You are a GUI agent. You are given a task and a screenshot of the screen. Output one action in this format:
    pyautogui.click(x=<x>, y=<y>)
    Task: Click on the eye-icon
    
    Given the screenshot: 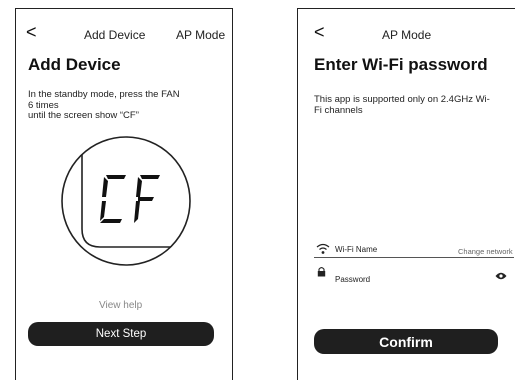 What is the action you would take?
    pyautogui.click(x=501, y=276)
    